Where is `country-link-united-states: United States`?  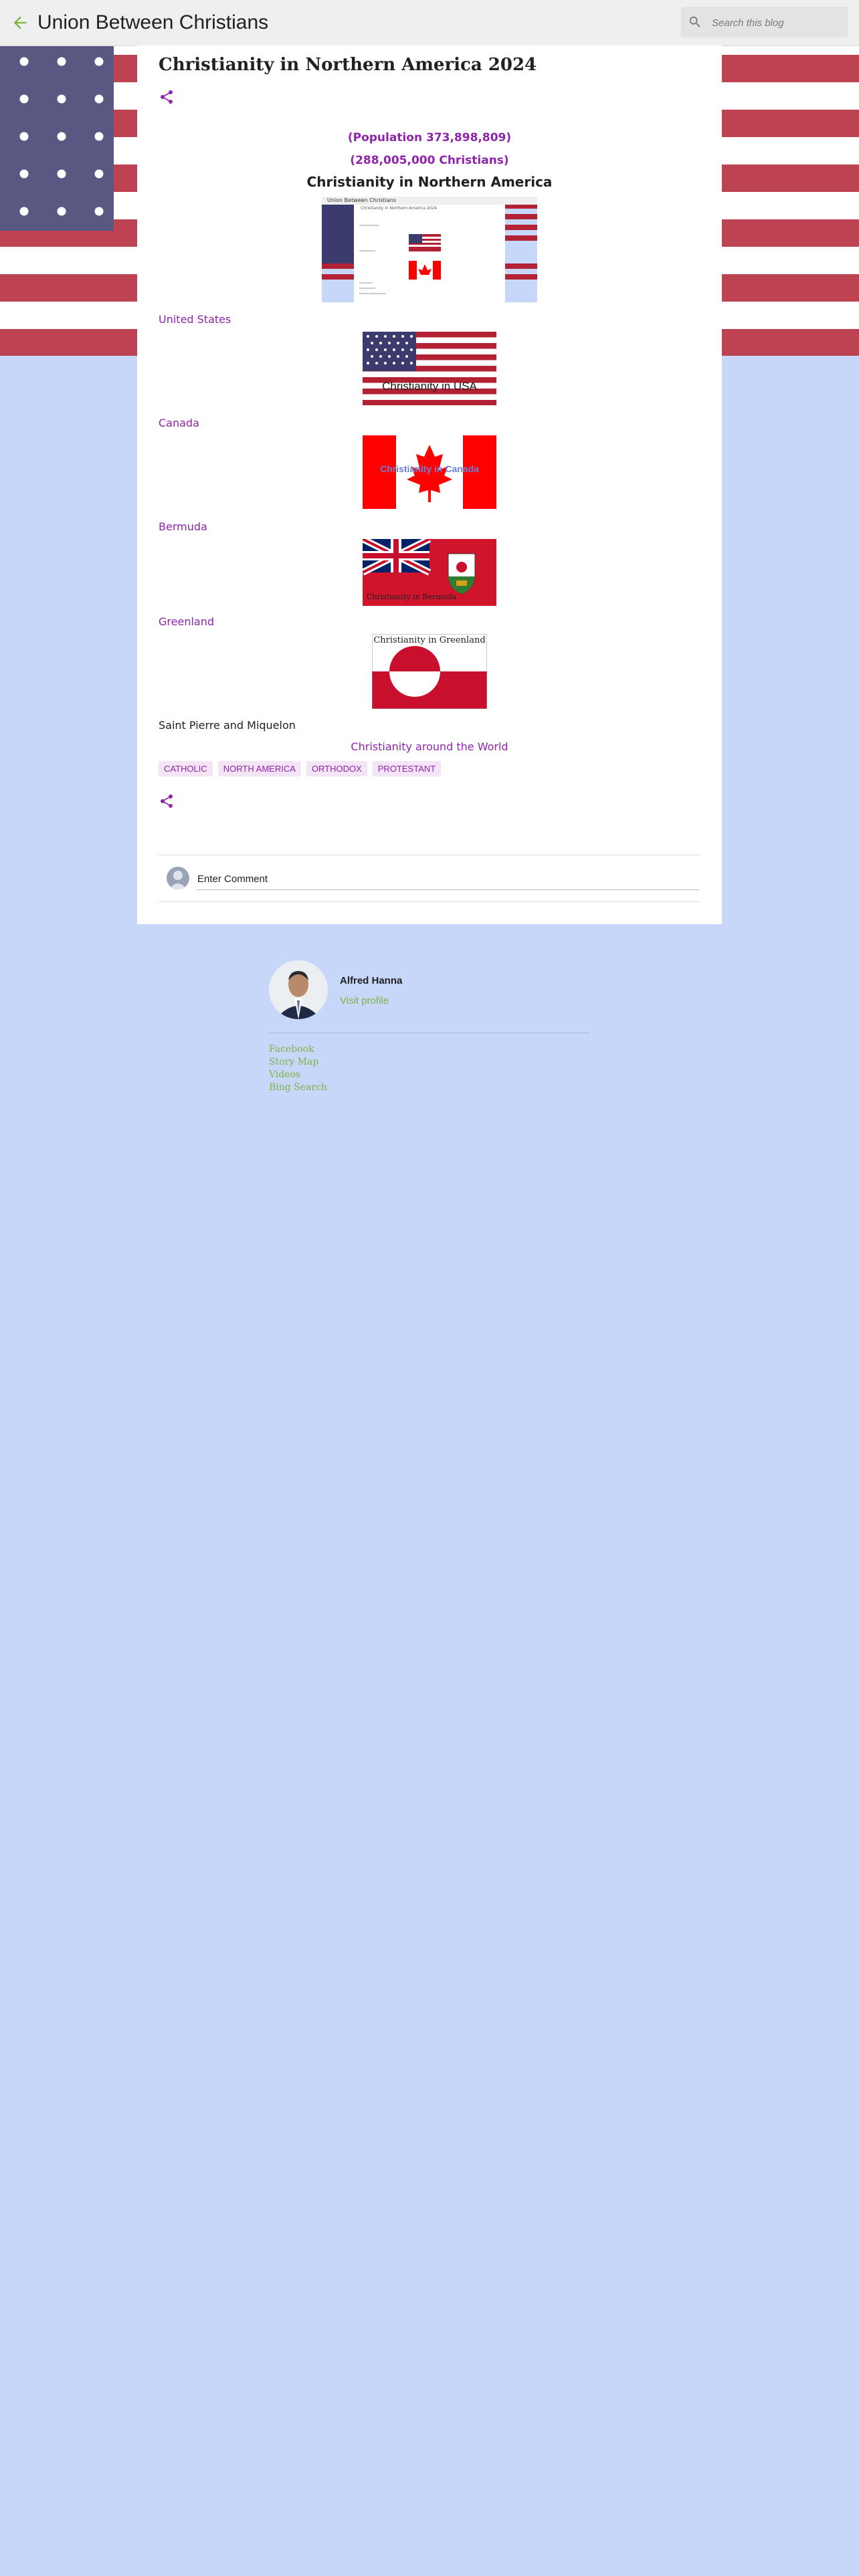
country-link-united-states: United States is located at coordinates (195, 319).